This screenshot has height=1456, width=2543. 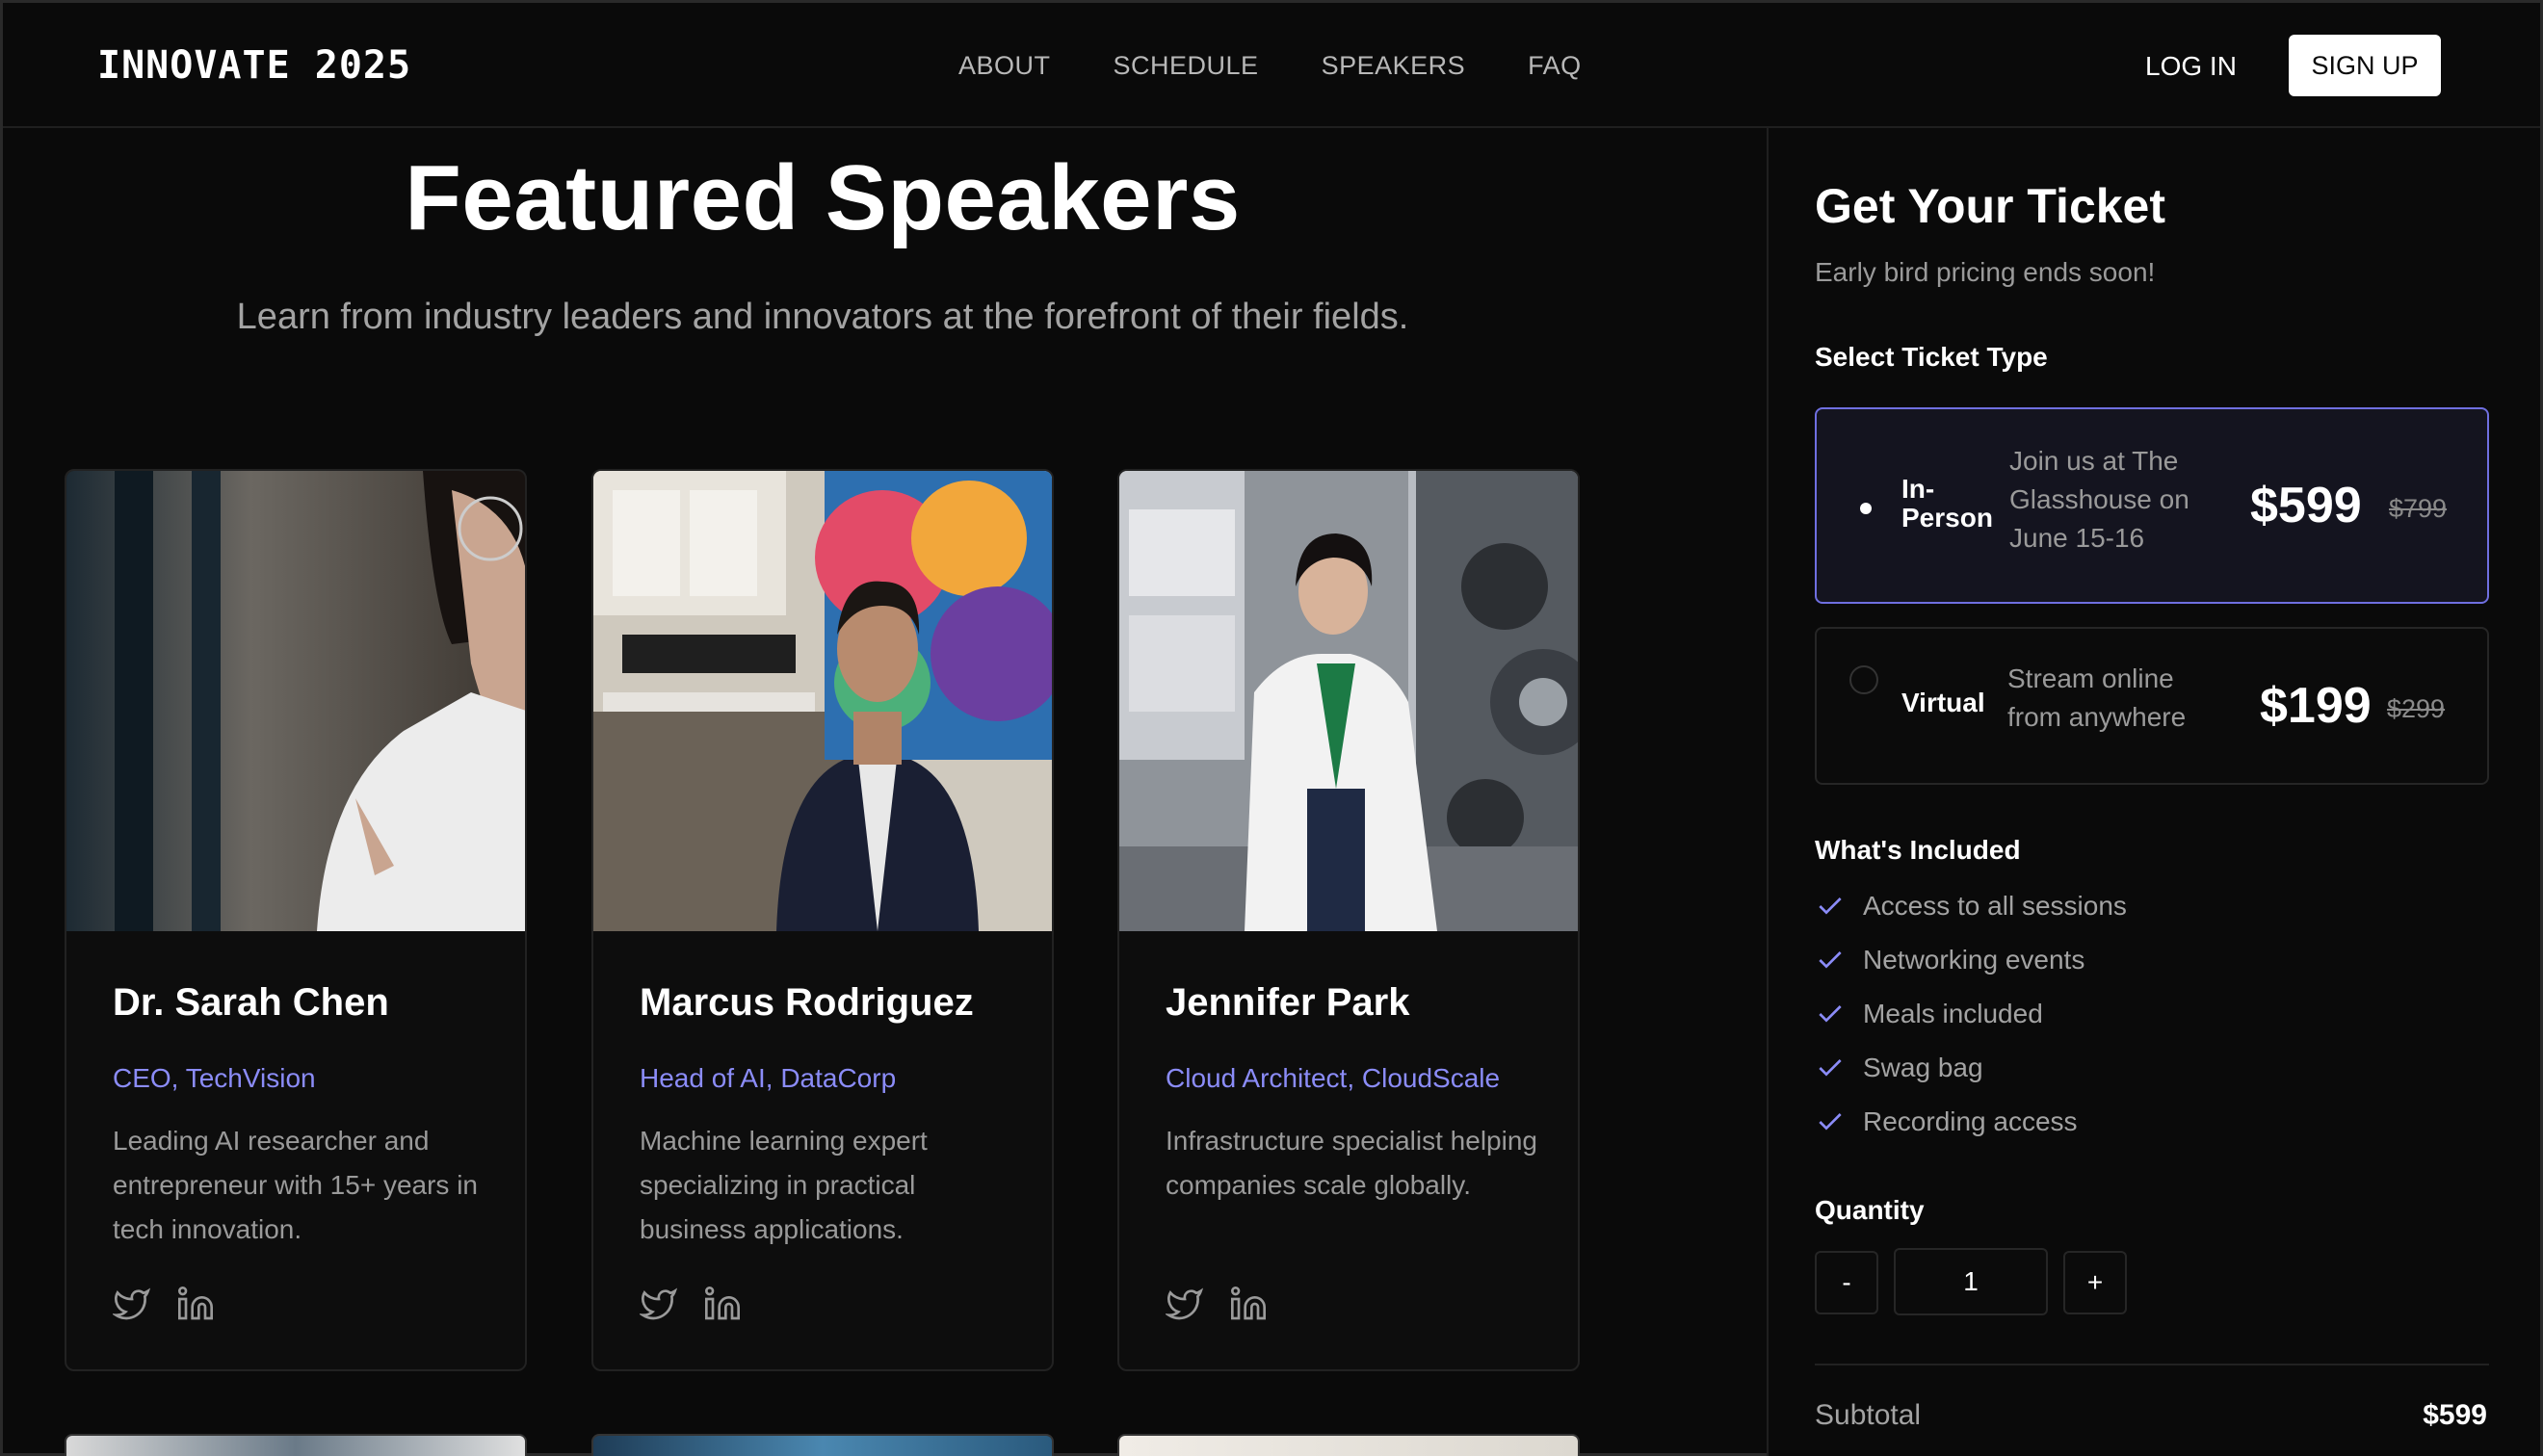 What do you see at coordinates (1947, 503) in the screenshot?
I see `ticket-option-name: In-Person` at bounding box center [1947, 503].